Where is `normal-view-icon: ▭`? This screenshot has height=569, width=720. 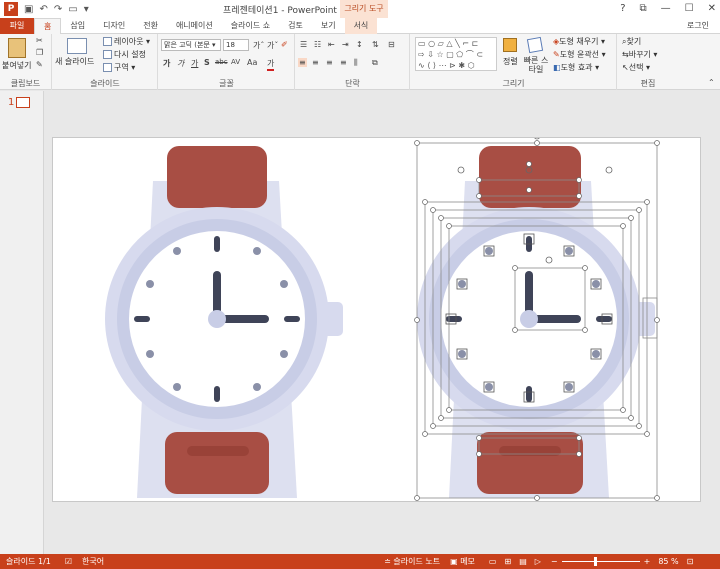
normal-view-icon: ▭ is located at coordinates (493, 561).